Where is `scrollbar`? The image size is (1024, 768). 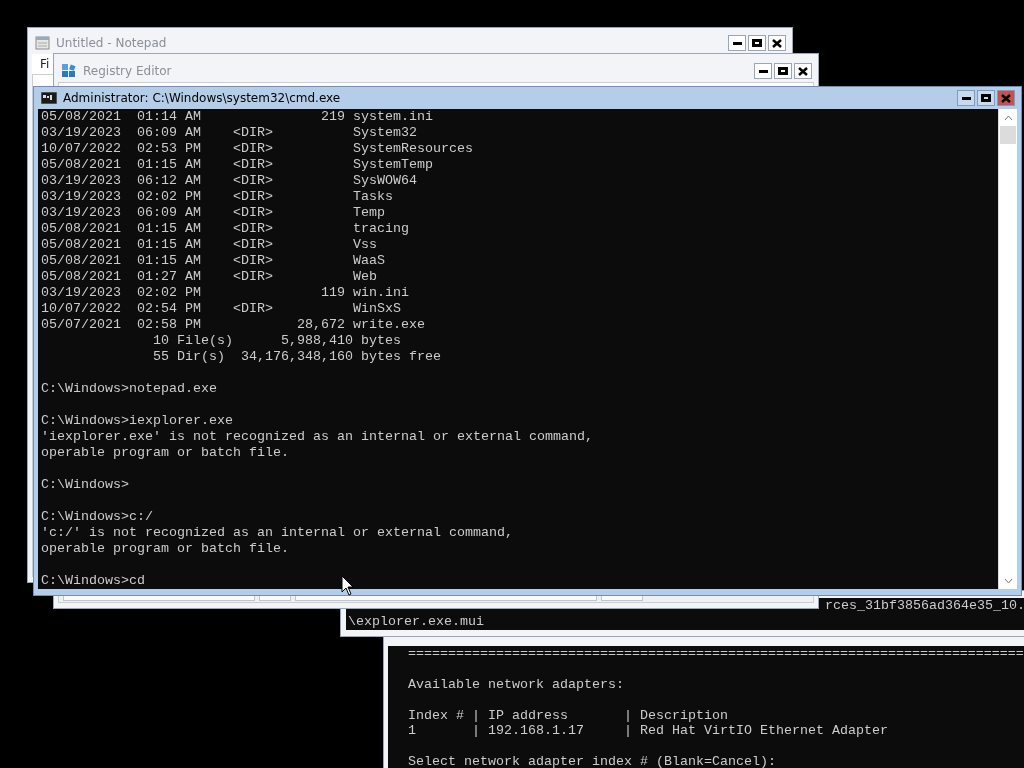 scrollbar is located at coordinates (1007, 349).